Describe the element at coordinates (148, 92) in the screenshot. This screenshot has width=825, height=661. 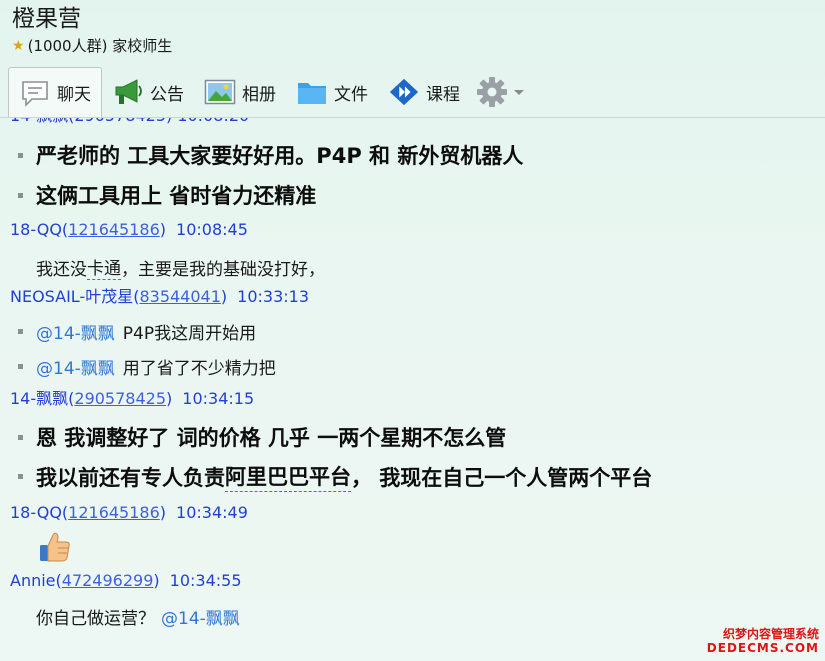
I see `tab-announcement: 公告` at that location.